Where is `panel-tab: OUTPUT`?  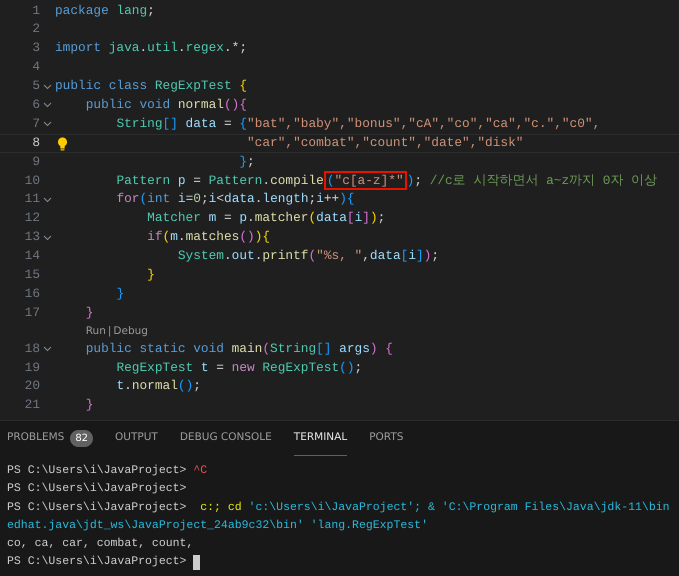 panel-tab: OUTPUT is located at coordinates (136, 438).